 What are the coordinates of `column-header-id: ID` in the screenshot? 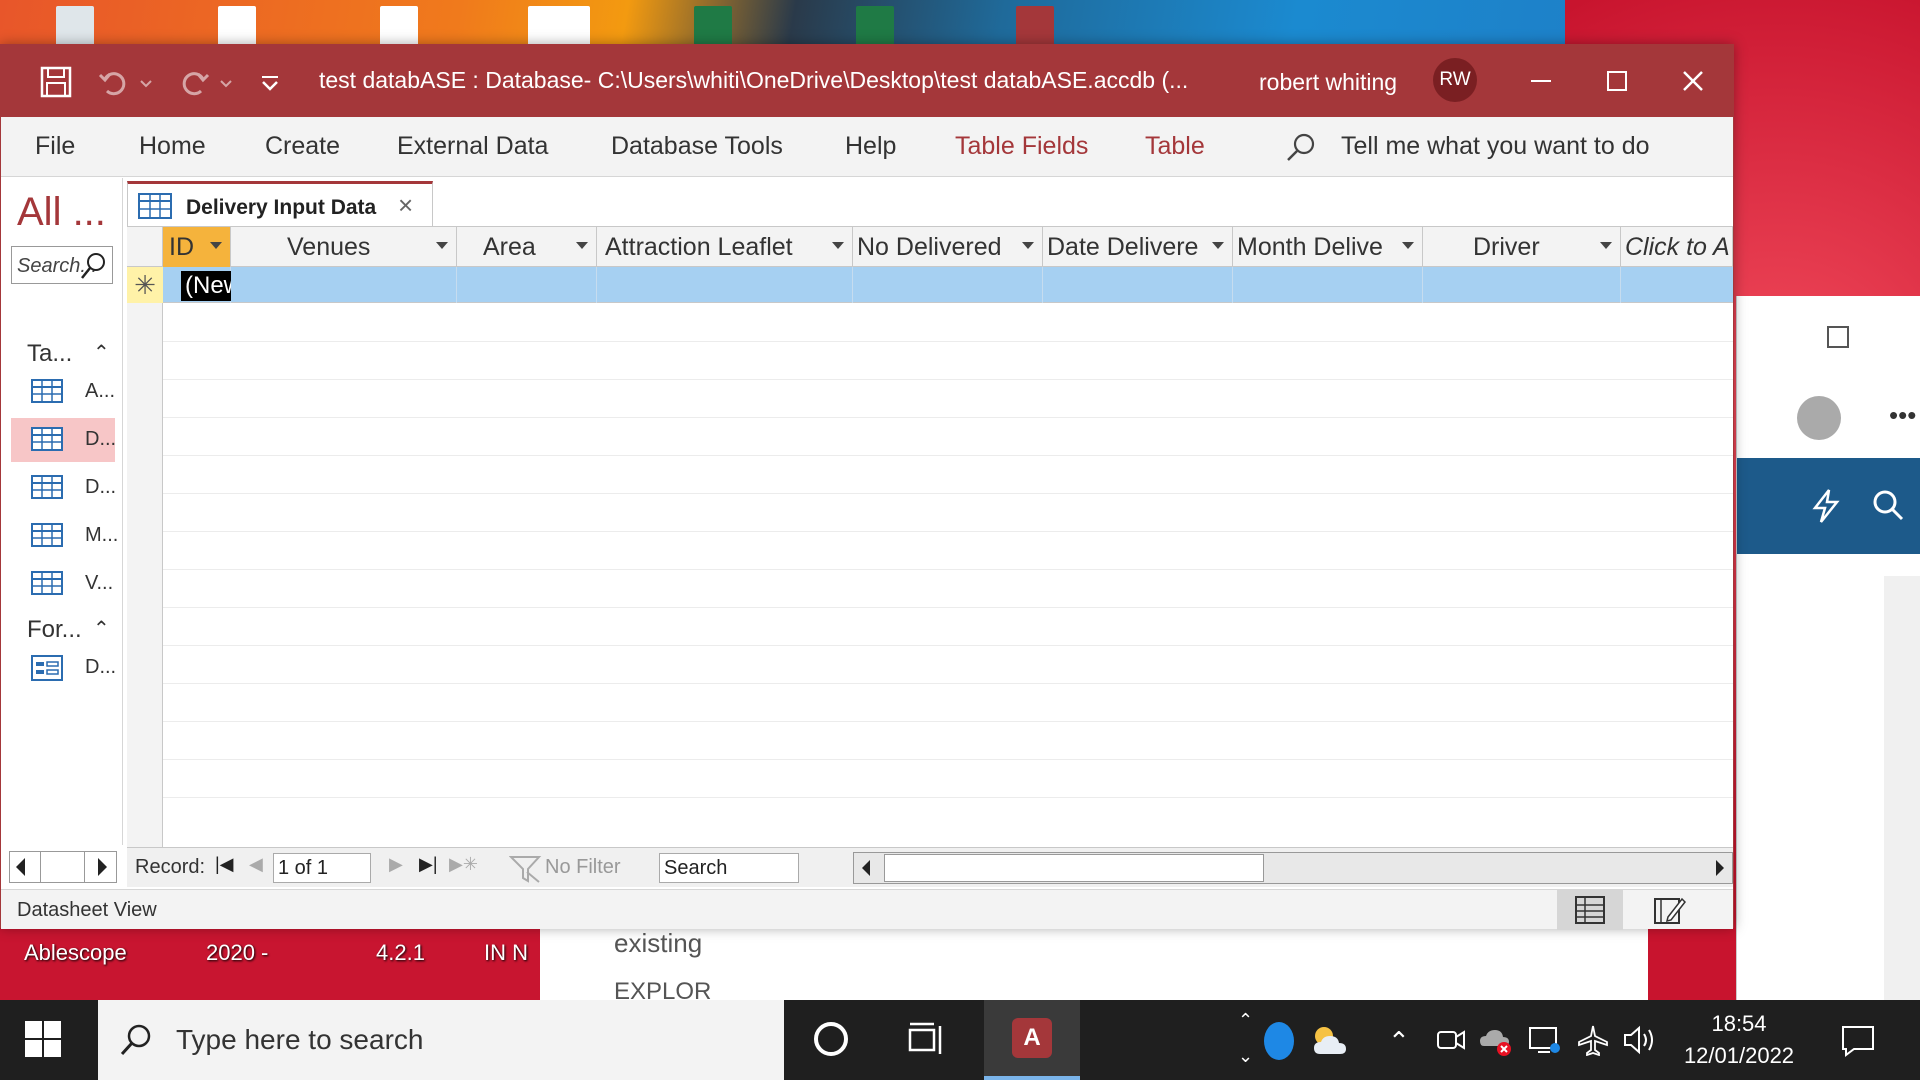 It's located at (197, 247).